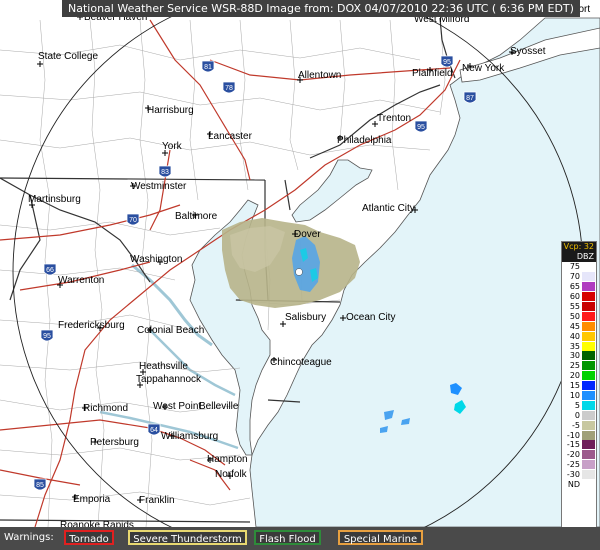 The height and width of the screenshot is (550, 600). Describe the element at coordinates (89, 537) in the screenshot. I see `warning-tornado-button: Tornado` at that location.